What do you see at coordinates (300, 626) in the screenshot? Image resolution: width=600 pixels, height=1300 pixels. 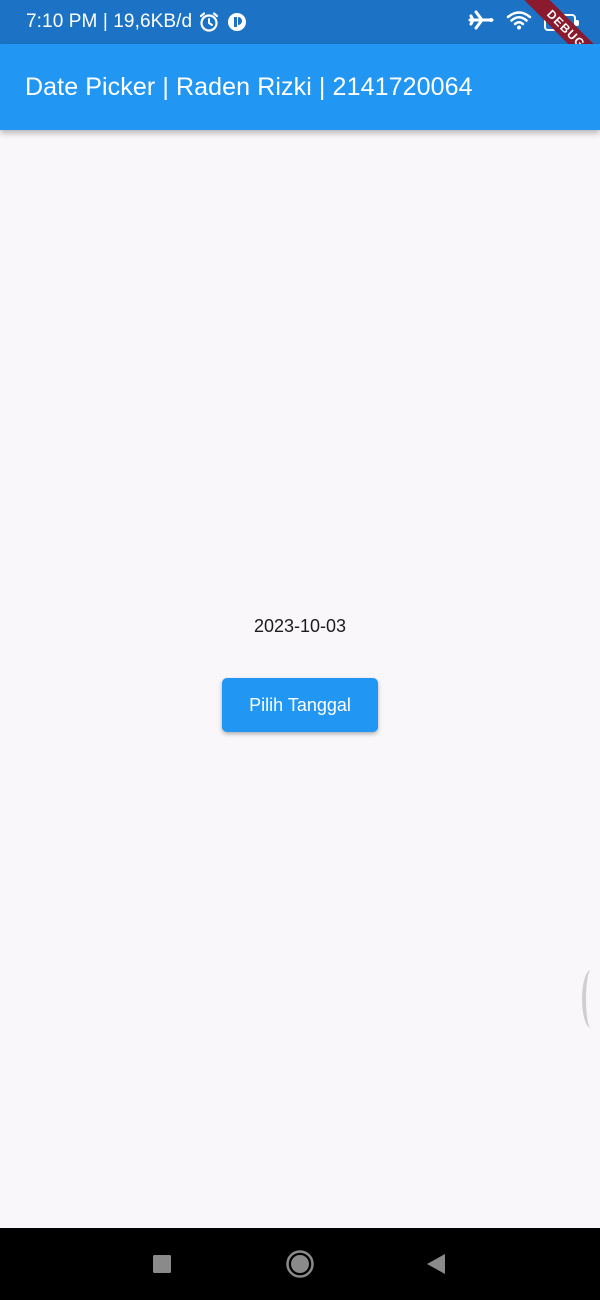 I see `selected-date-text: 2023-10-03` at bounding box center [300, 626].